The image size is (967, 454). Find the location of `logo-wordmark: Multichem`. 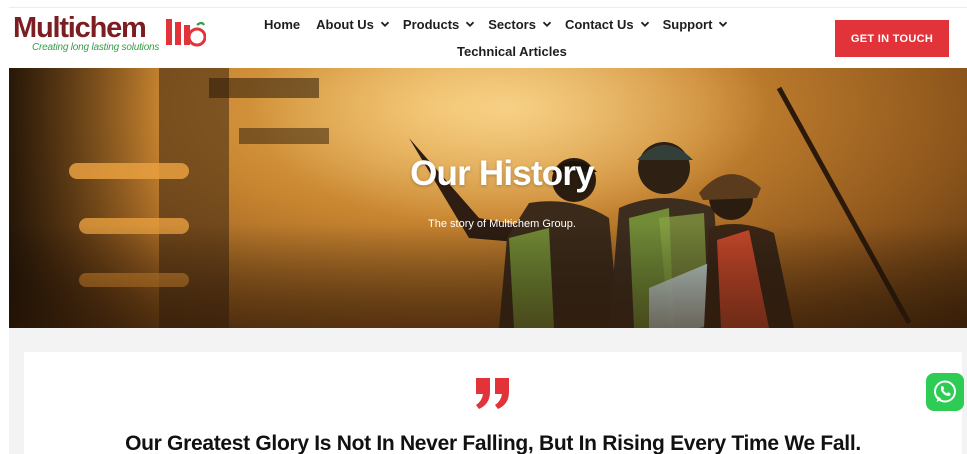

logo-wordmark: Multichem is located at coordinates (80, 28).